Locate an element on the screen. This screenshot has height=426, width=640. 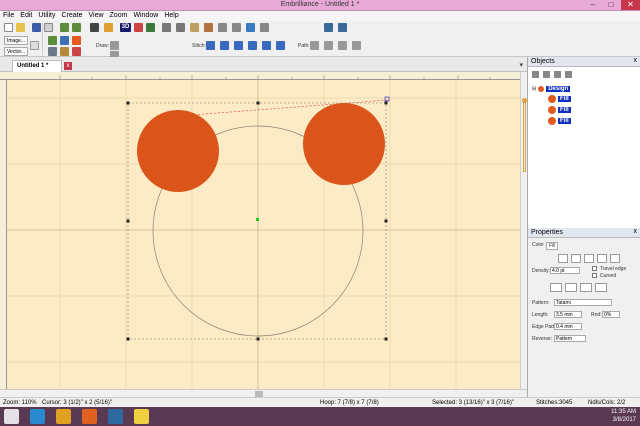
open-folder-icon is located at coordinates (20, 27).